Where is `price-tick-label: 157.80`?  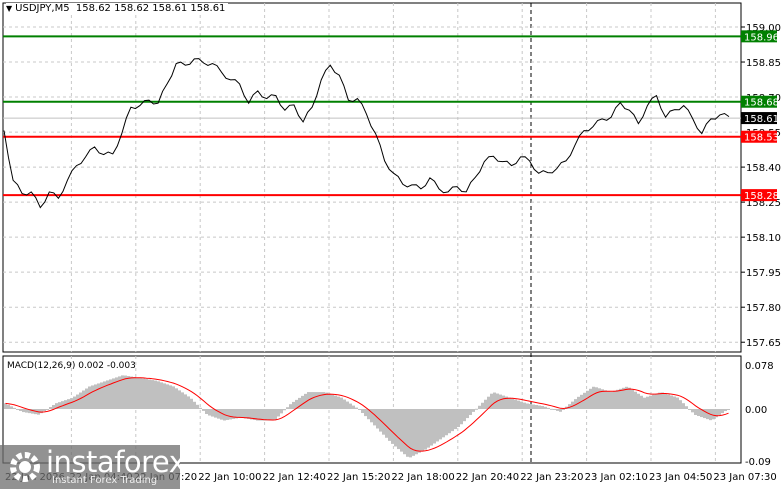 price-tick-label: 157.80 is located at coordinates (763, 308).